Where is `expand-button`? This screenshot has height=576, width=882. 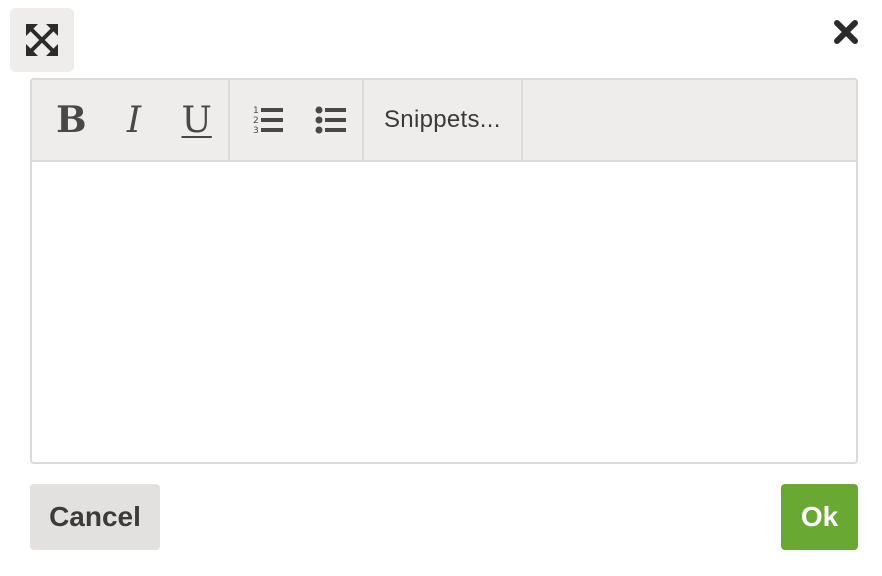 expand-button is located at coordinates (42, 40).